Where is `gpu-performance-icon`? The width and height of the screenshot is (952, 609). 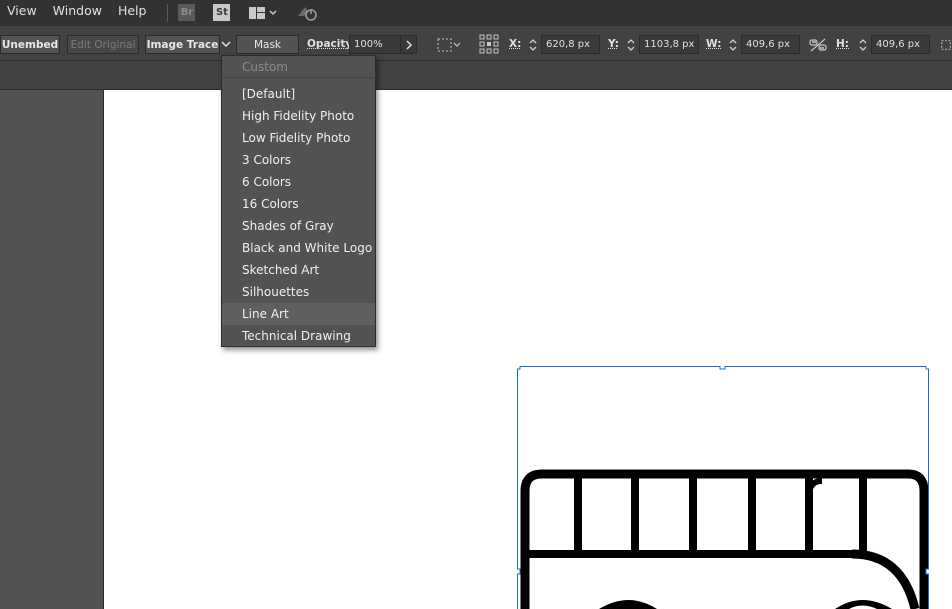 gpu-performance-icon is located at coordinates (308, 13).